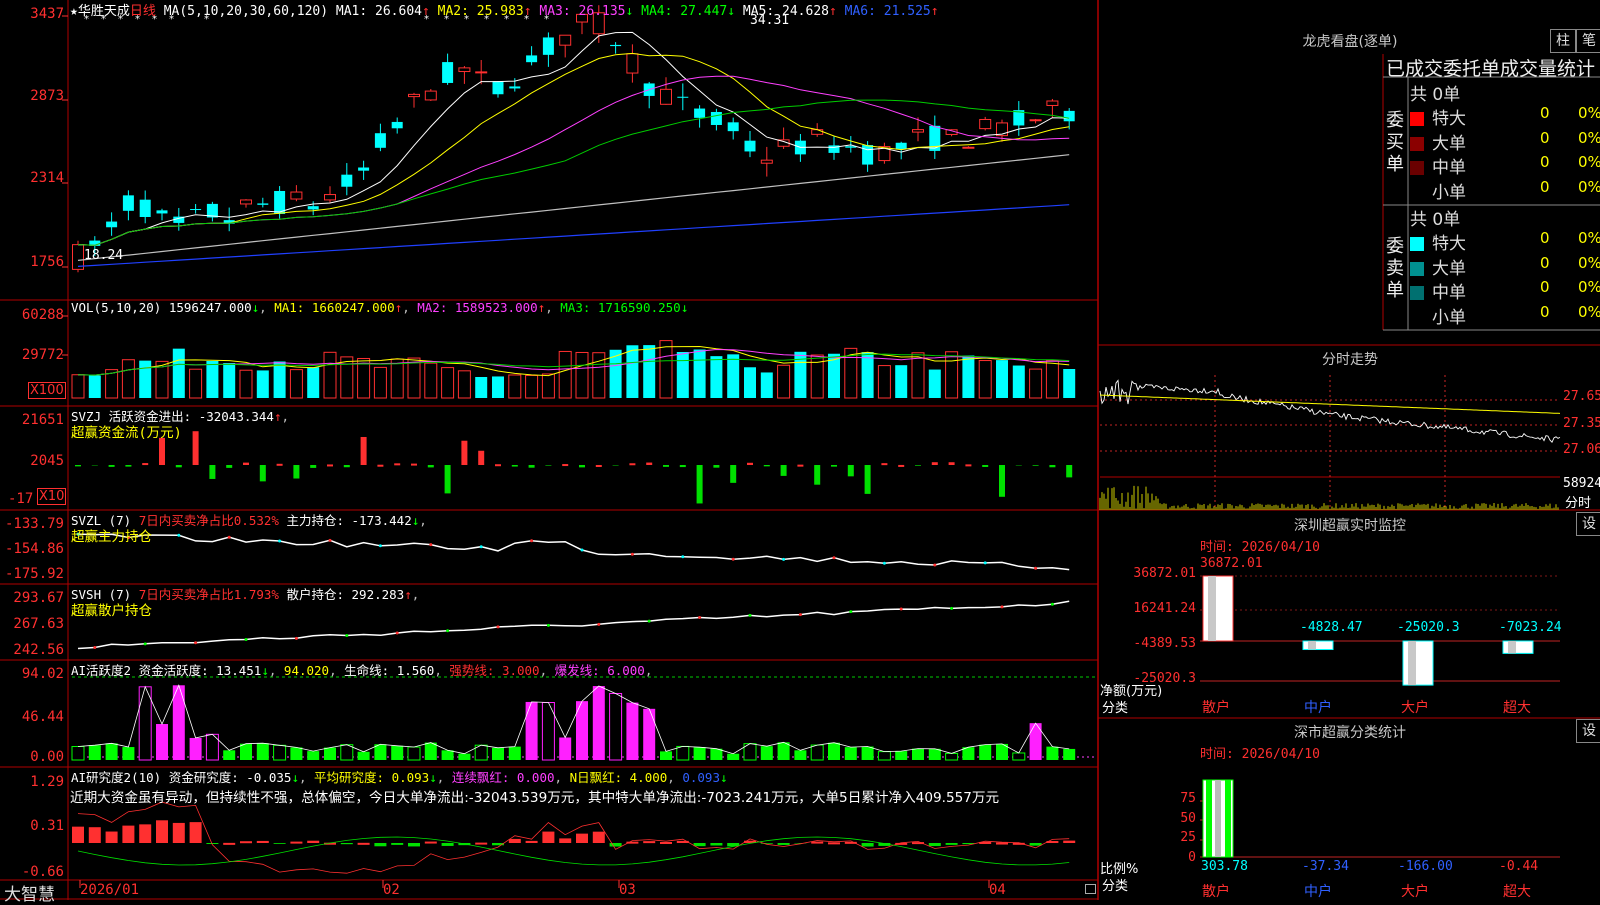 The height and width of the screenshot is (905, 1600). I want to click on buy-row: 大单, so click(1438, 141).